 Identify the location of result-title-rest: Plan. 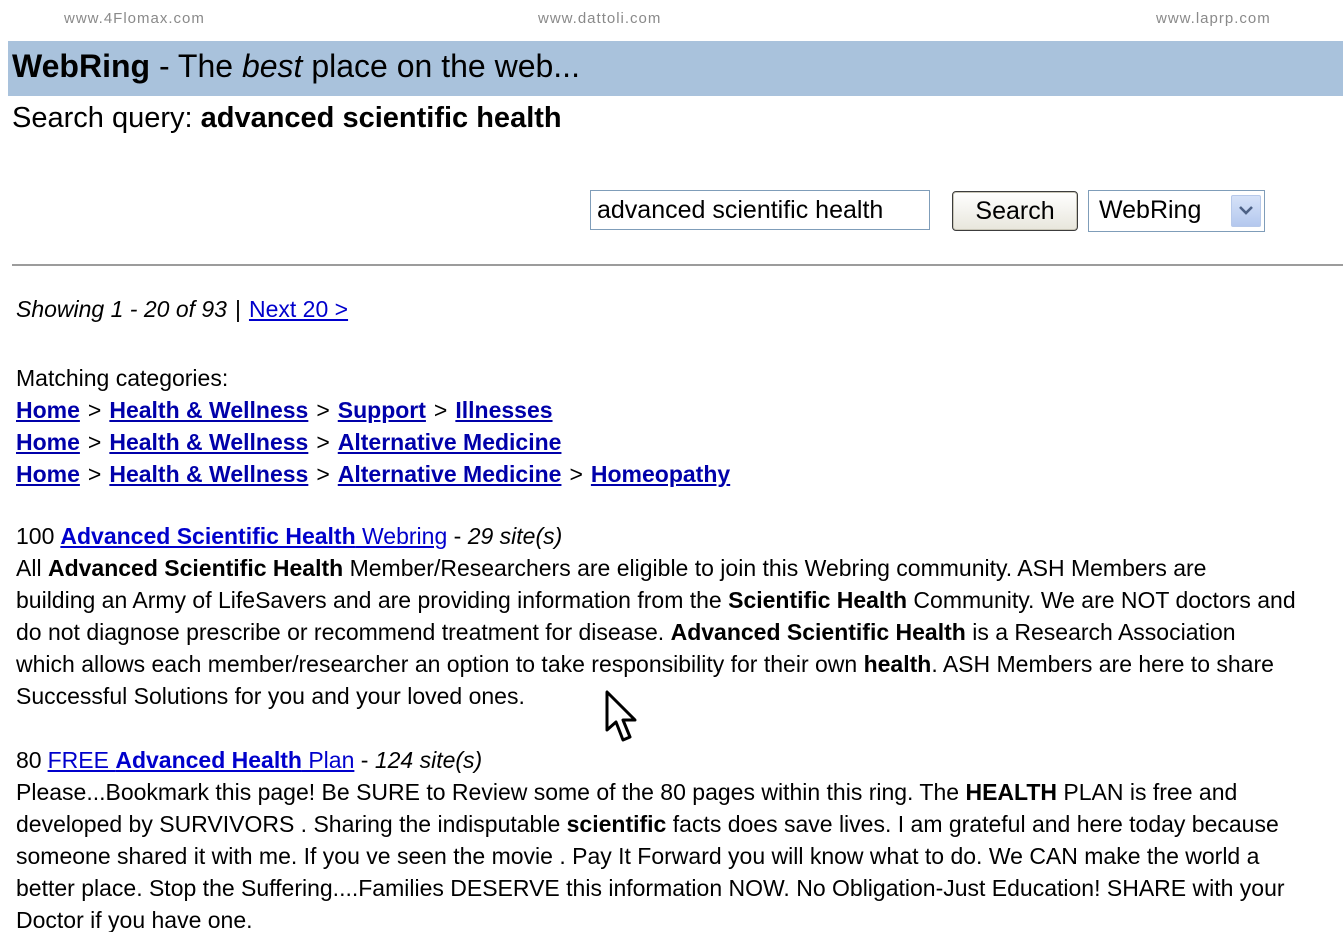
(328, 760).